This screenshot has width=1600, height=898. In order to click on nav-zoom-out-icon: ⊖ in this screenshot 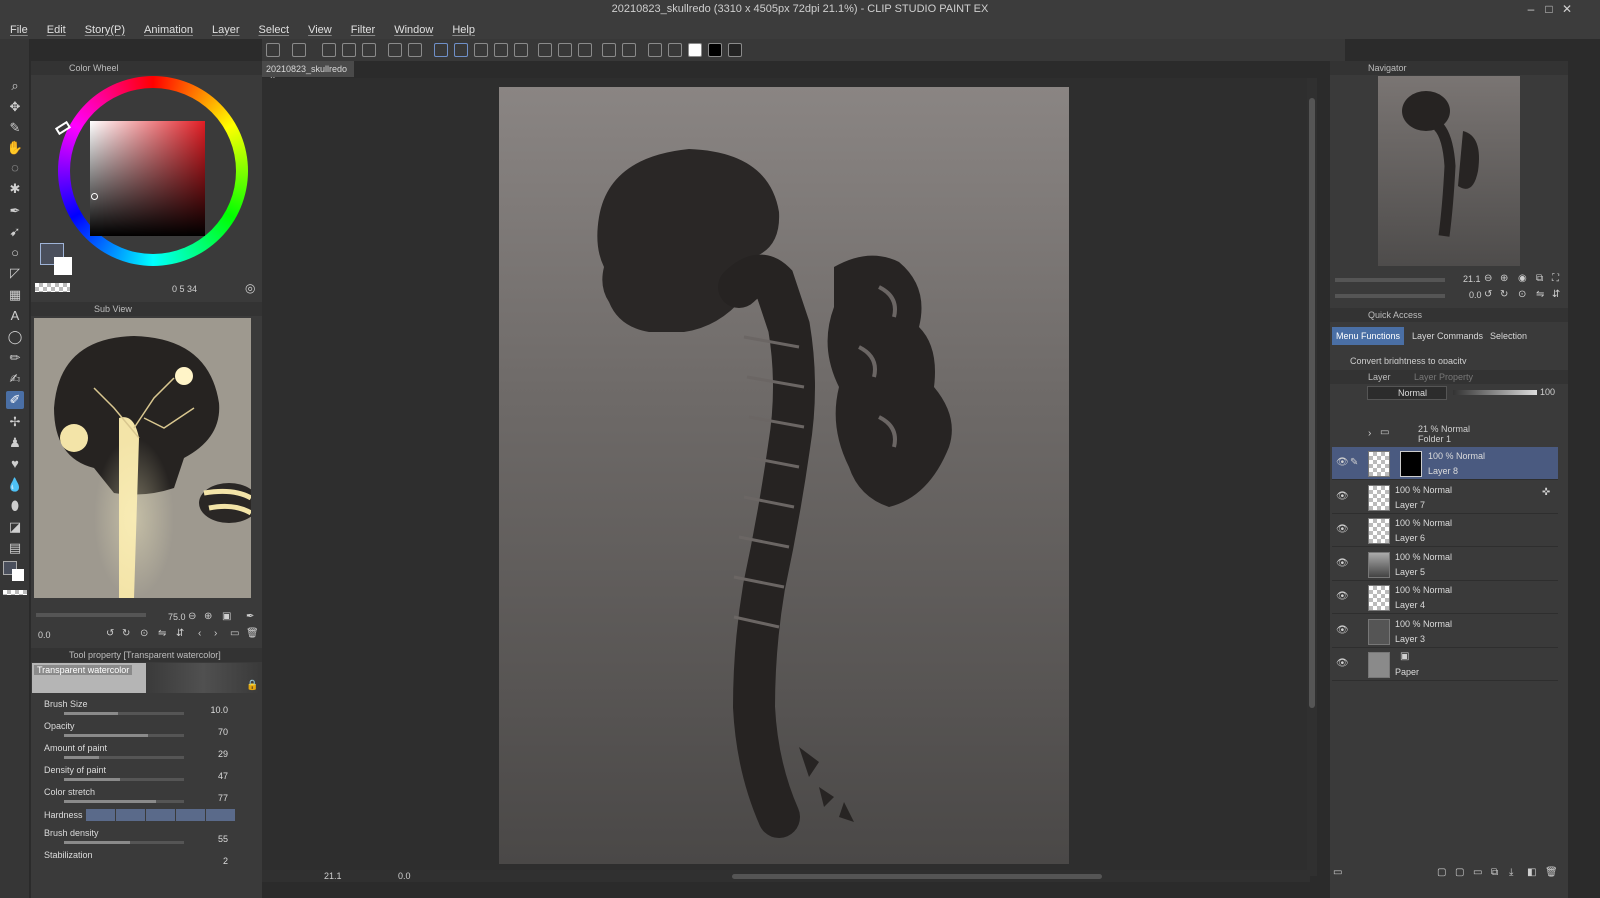, I will do `click(1488, 278)`.